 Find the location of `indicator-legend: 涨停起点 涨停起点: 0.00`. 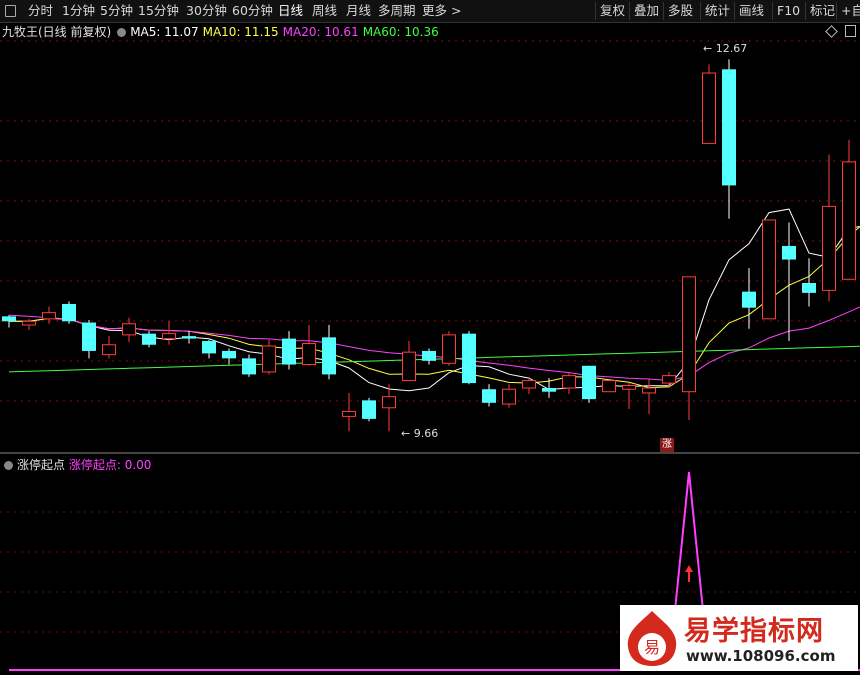

indicator-legend: 涨停起点 涨停起点: 0.00 is located at coordinates (76, 464).